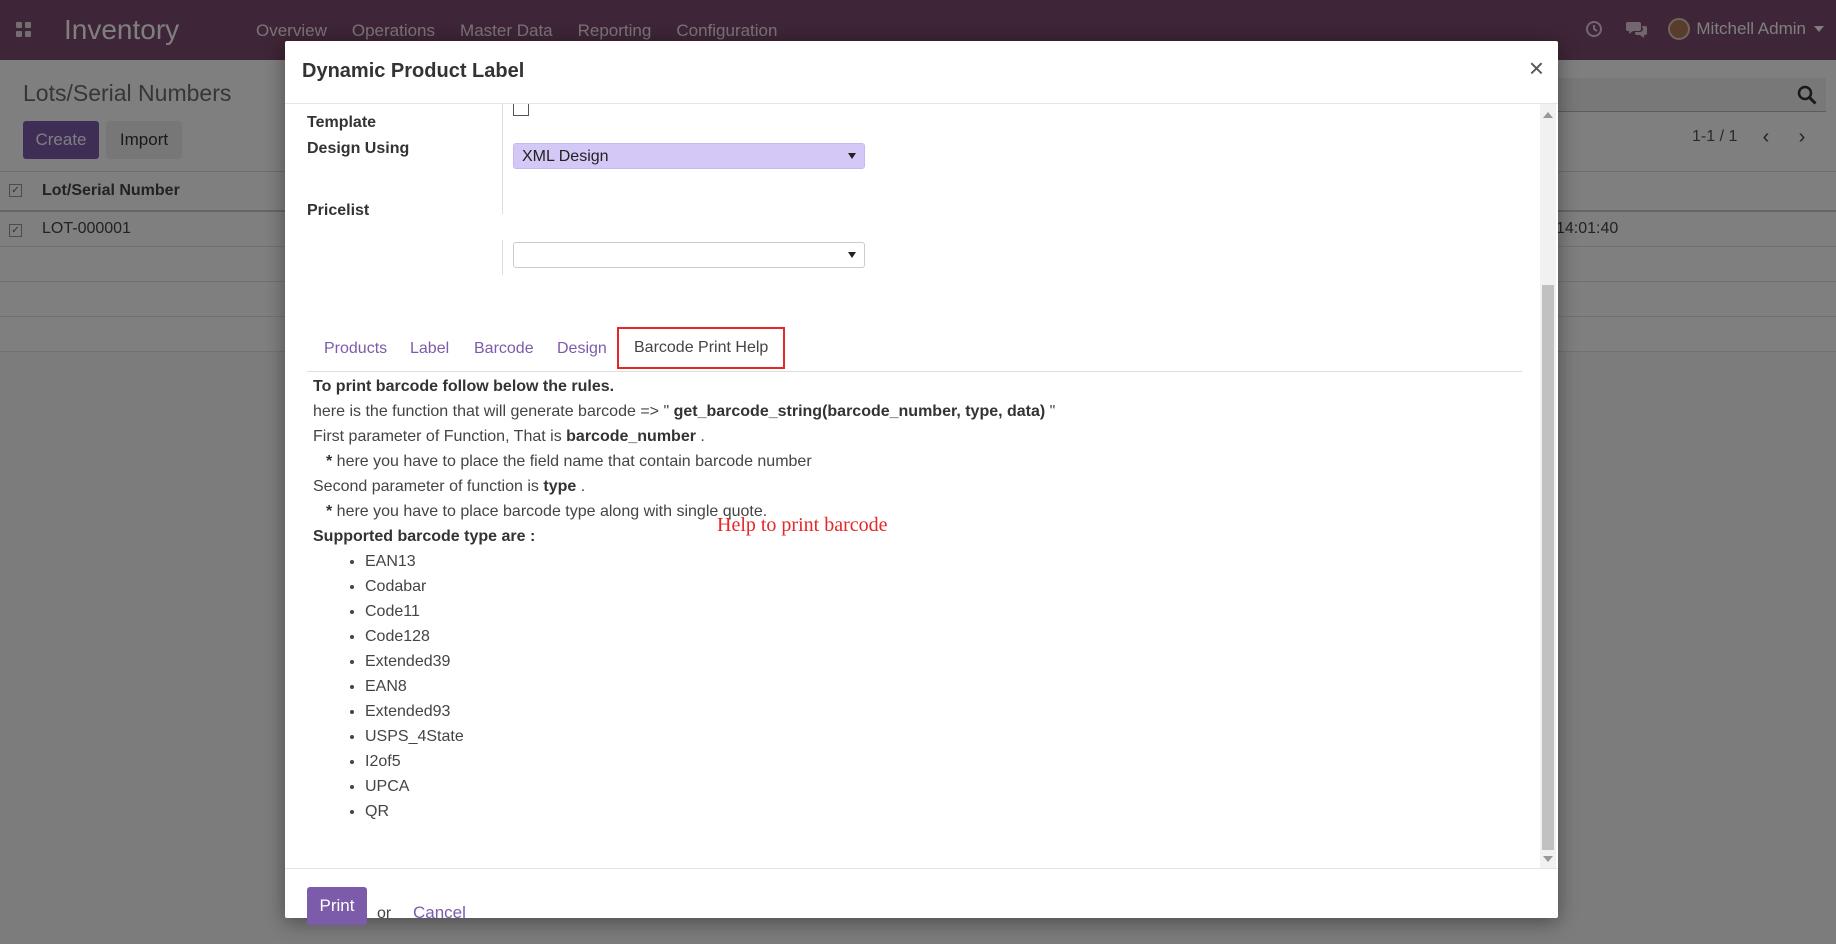  I want to click on close-icon: ×, so click(1536, 68).